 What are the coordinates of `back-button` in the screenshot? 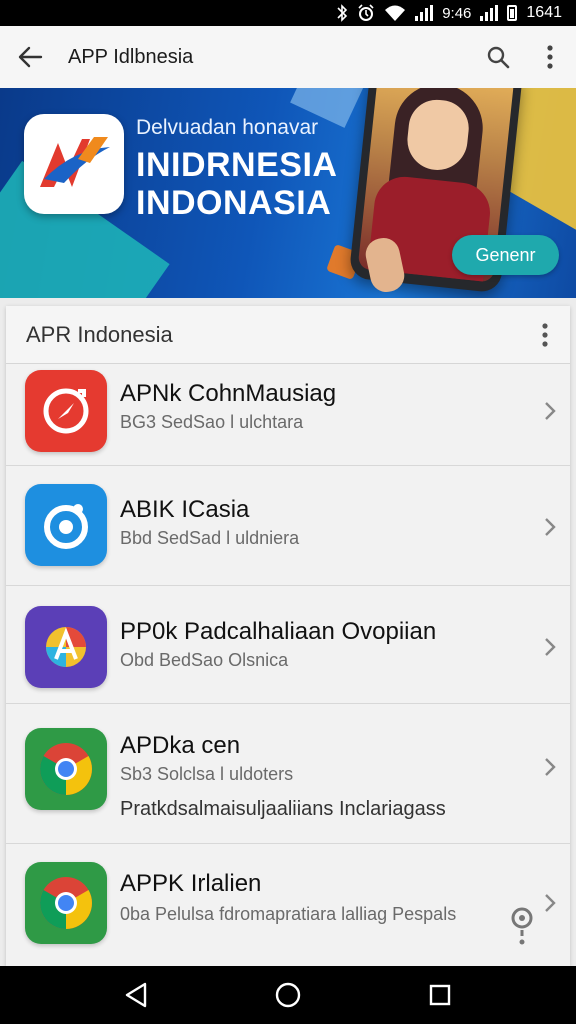 It's located at (30, 57).